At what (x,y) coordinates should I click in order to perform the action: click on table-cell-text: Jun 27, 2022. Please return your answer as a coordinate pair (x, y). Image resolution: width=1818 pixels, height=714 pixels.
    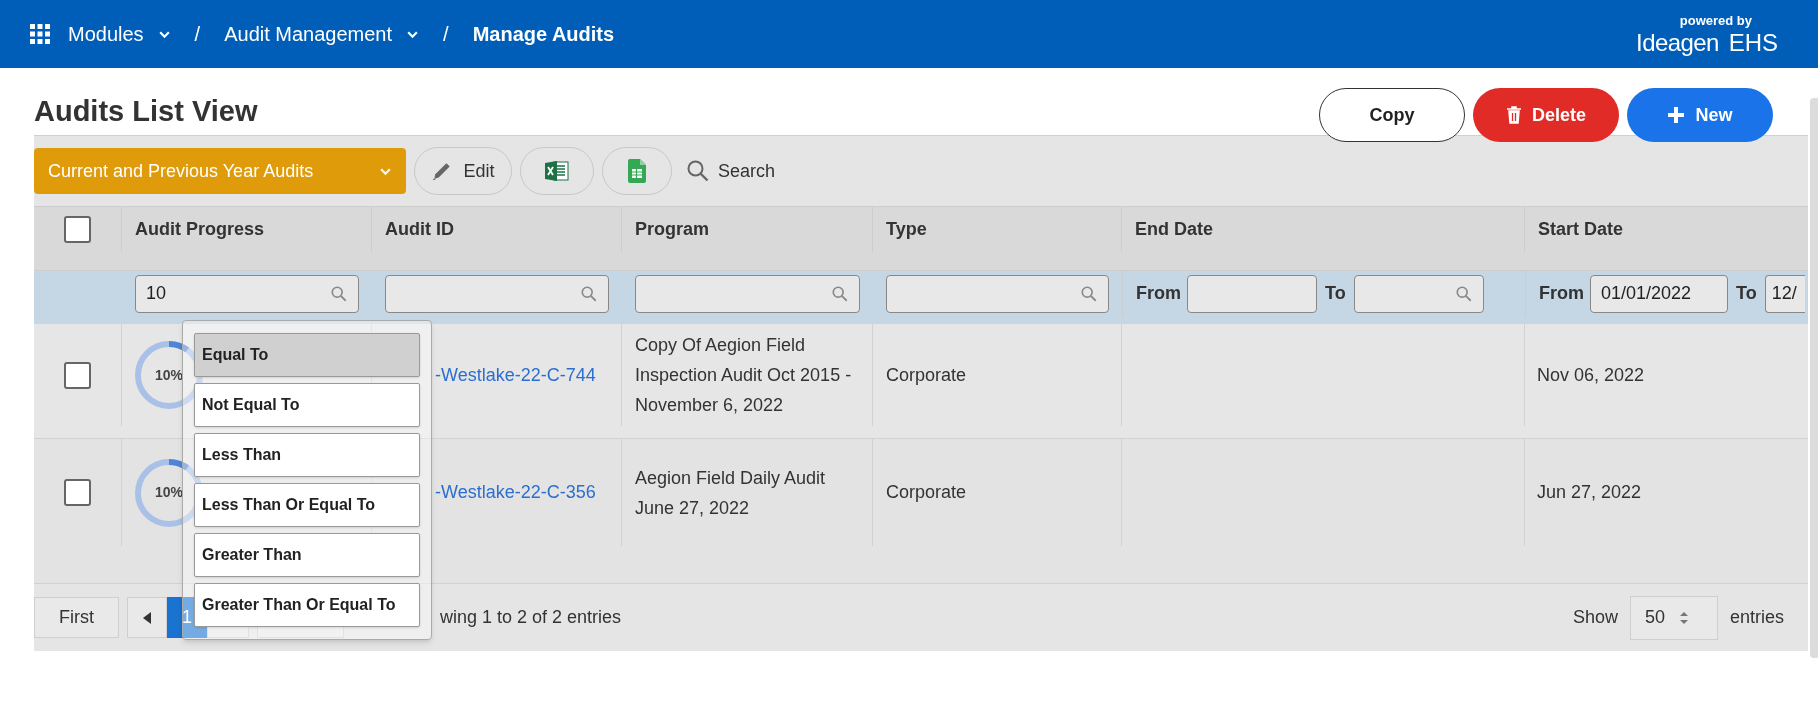
    Looking at the image, I should click on (1589, 492).